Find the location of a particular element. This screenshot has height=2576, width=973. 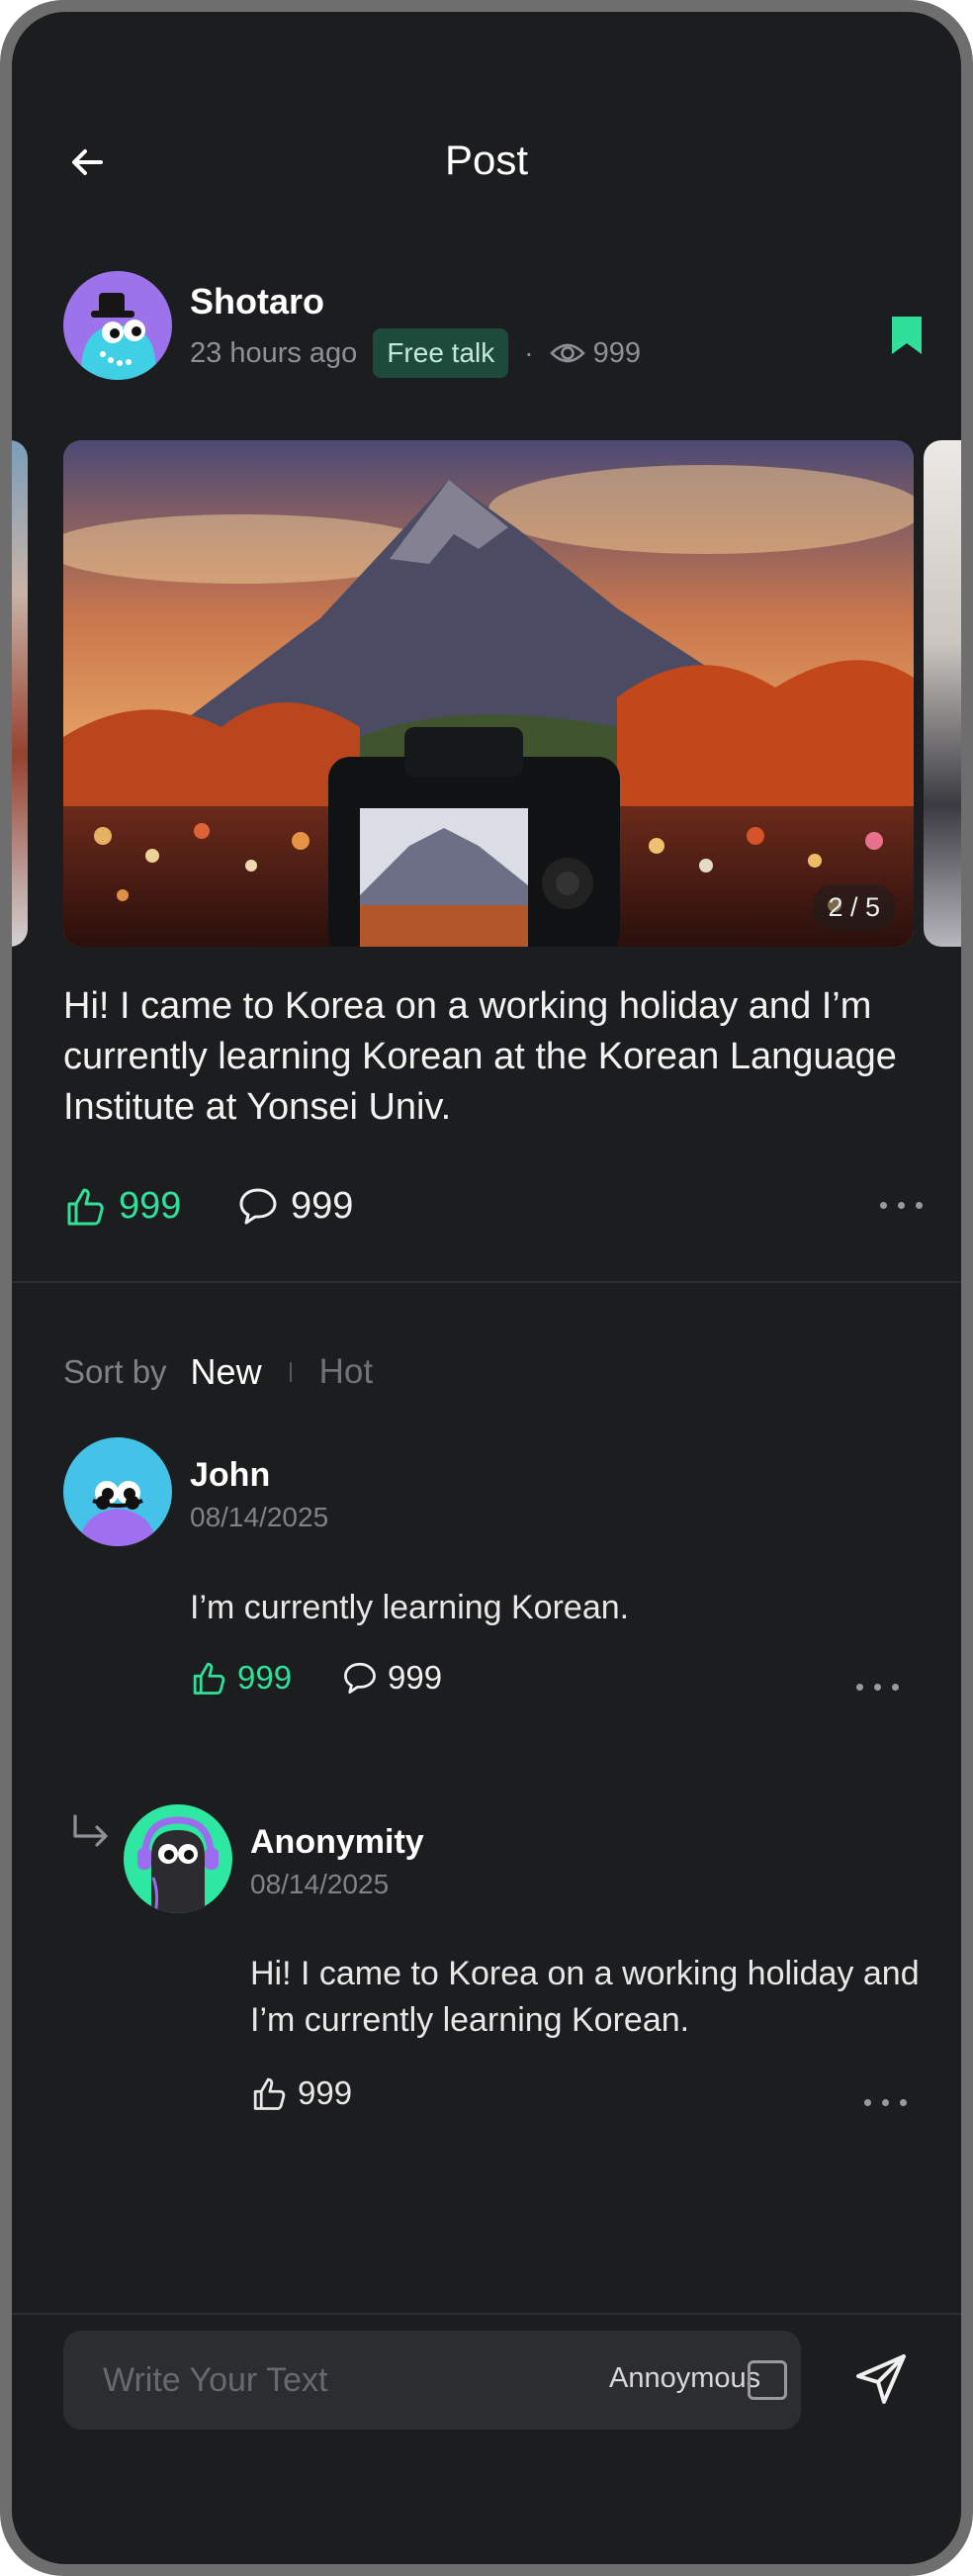

post-author: Shotaro 23 hours ago Free talk · 999 is located at coordinates (493, 330).